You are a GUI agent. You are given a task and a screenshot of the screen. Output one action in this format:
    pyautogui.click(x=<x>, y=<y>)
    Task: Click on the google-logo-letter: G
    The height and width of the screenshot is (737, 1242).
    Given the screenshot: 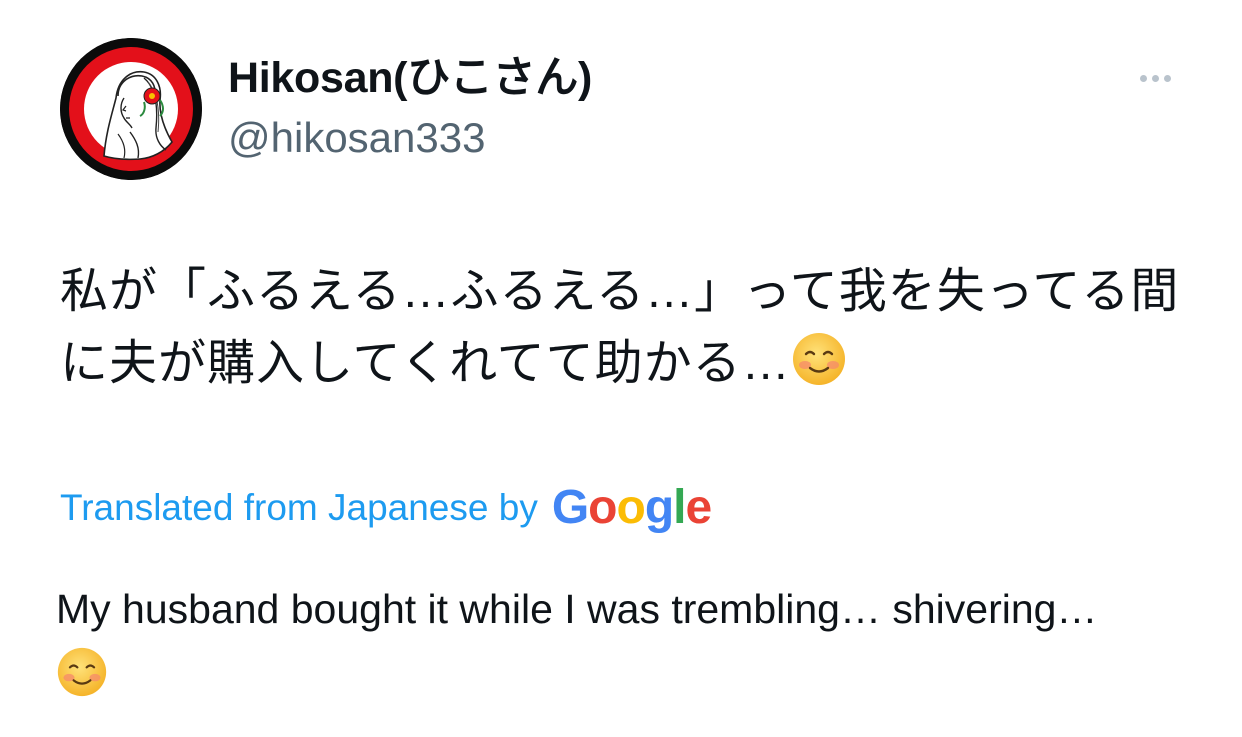 What is the action you would take?
    pyautogui.click(x=570, y=507)
    